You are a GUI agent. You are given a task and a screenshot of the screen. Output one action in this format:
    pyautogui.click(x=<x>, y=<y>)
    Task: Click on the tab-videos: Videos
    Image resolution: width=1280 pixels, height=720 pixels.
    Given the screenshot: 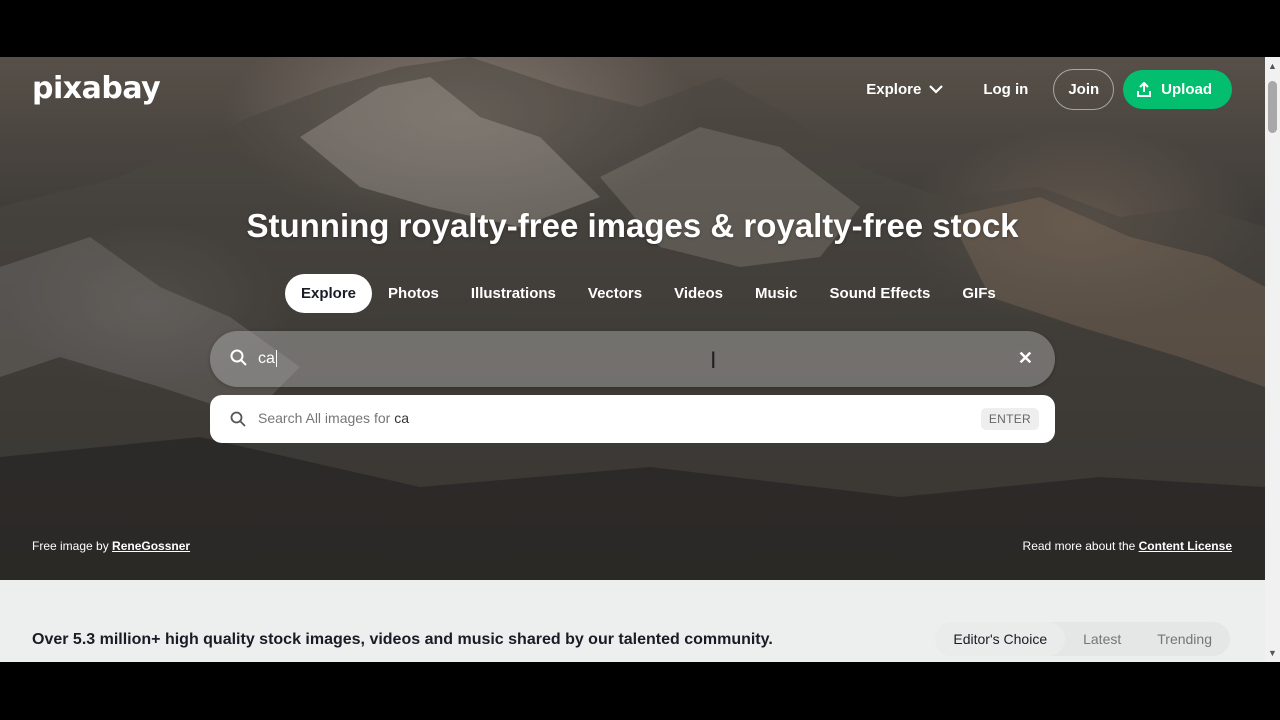 What is the action you would take?
    pyautogui.click(x=698, y=293)
    